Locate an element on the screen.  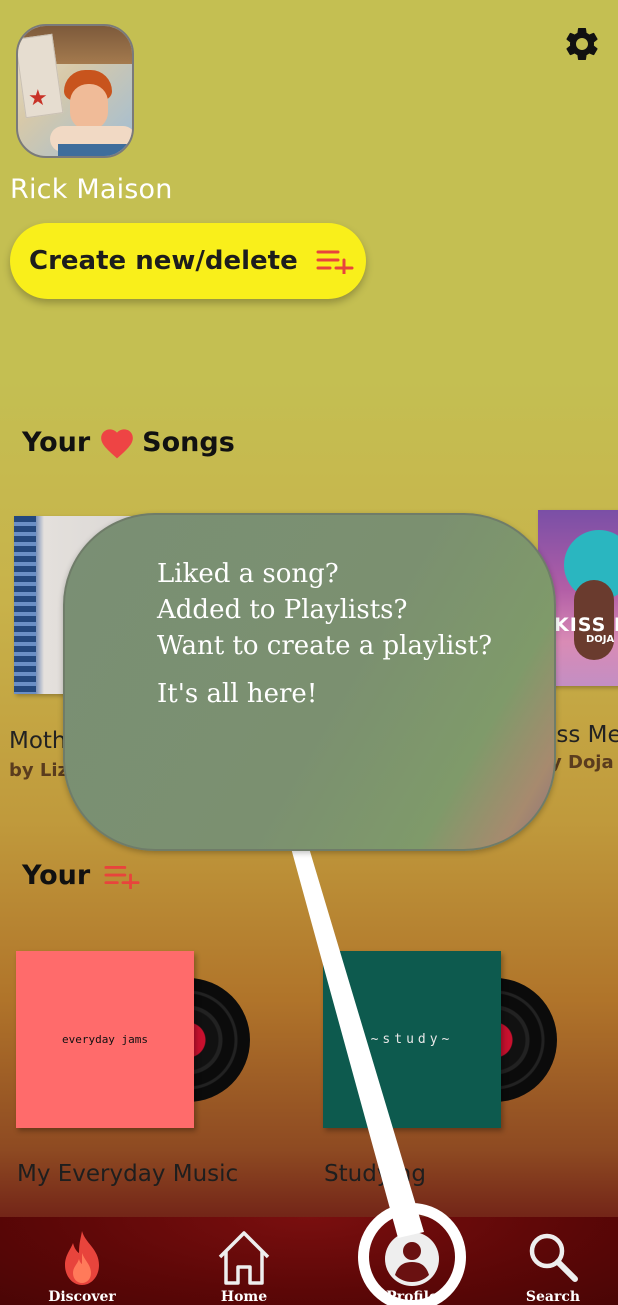
profile-highlight-ring is located at coordinates (412, 1254).